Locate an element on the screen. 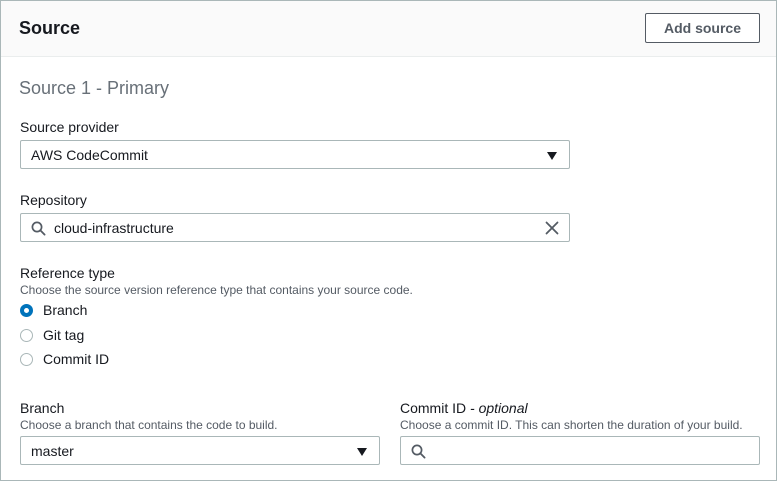 The height and width of the screenshot is (481, 777). source-provider-value: AWS CodeCommit is located at coordinates (89, 155).